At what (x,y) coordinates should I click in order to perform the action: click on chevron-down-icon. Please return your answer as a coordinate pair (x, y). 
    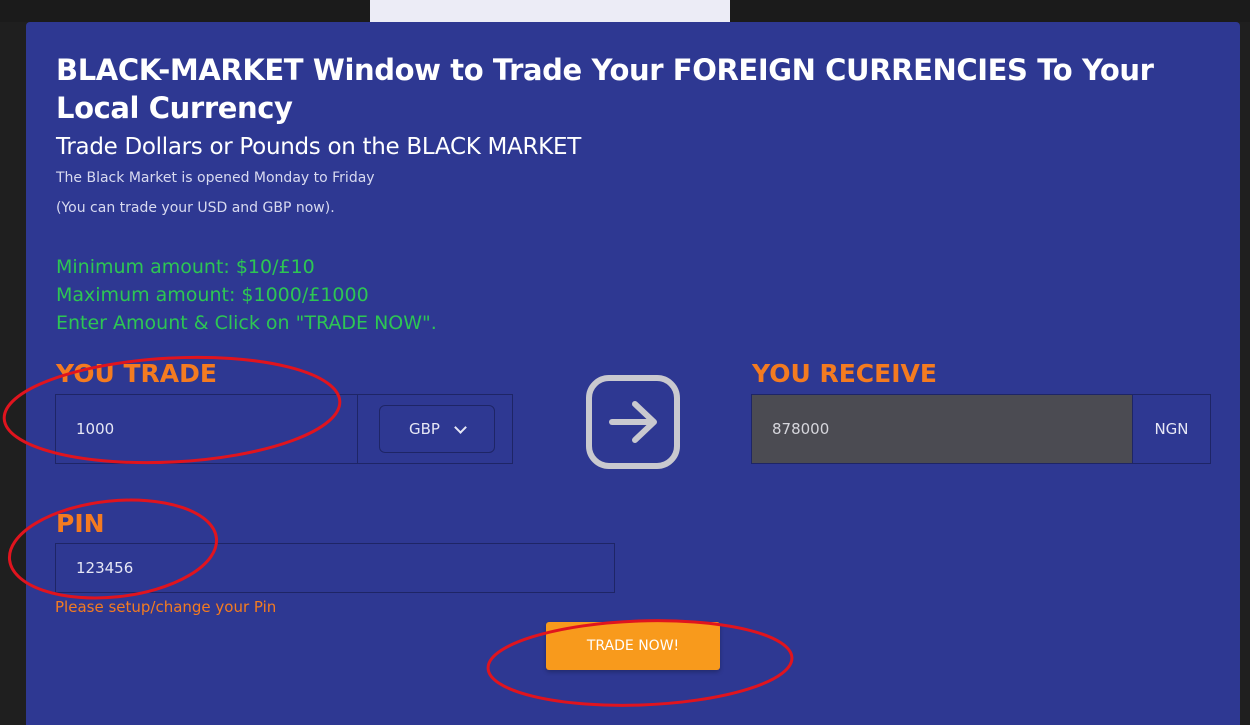
    Looking at the image, I should click on (460, 427).